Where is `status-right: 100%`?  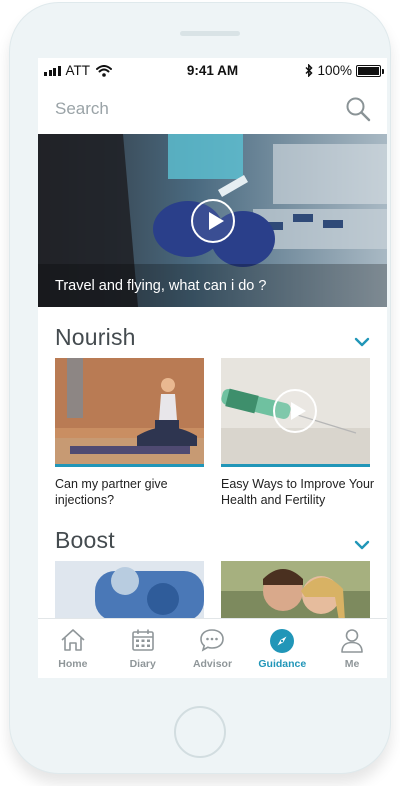
status-right: 100% is located at coordinates (344, 70).